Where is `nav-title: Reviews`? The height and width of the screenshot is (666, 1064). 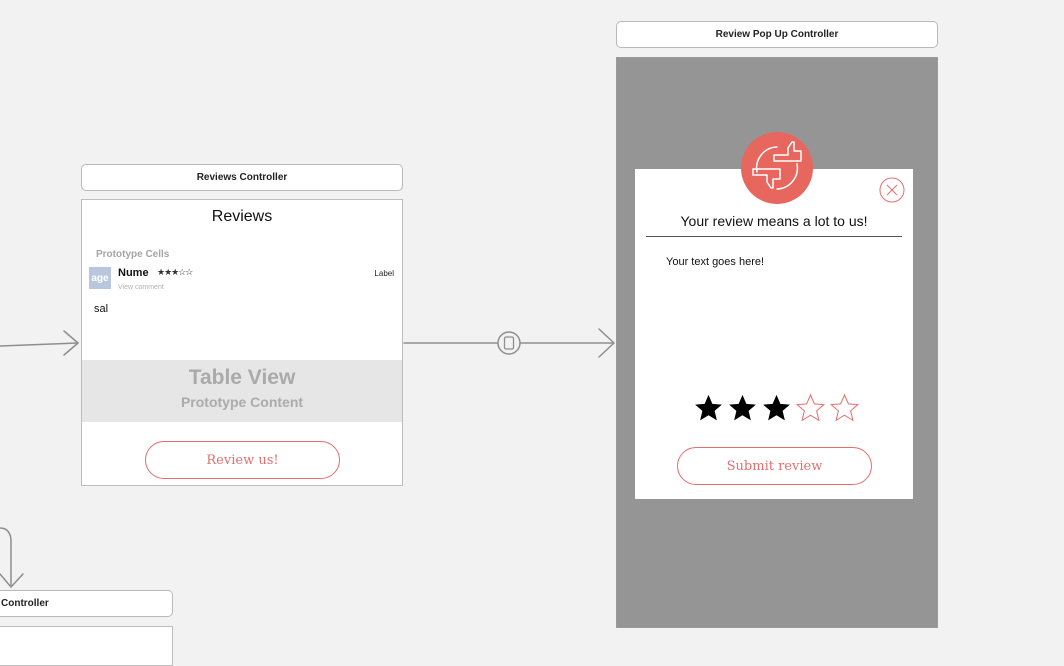
nav-title: Reviews is located at coordinates (242, 216).